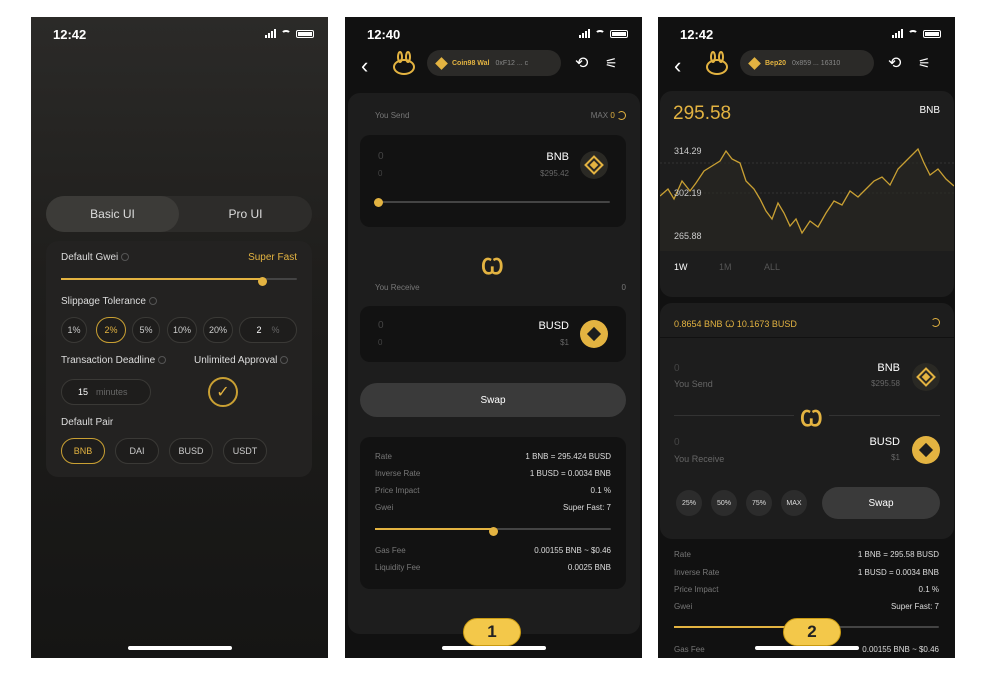  What do you see at coordinates (589, 567) in the screenshot?
I see `liquidity-fee-value: 0.0025 BNB` at bounding box center [589, 567].